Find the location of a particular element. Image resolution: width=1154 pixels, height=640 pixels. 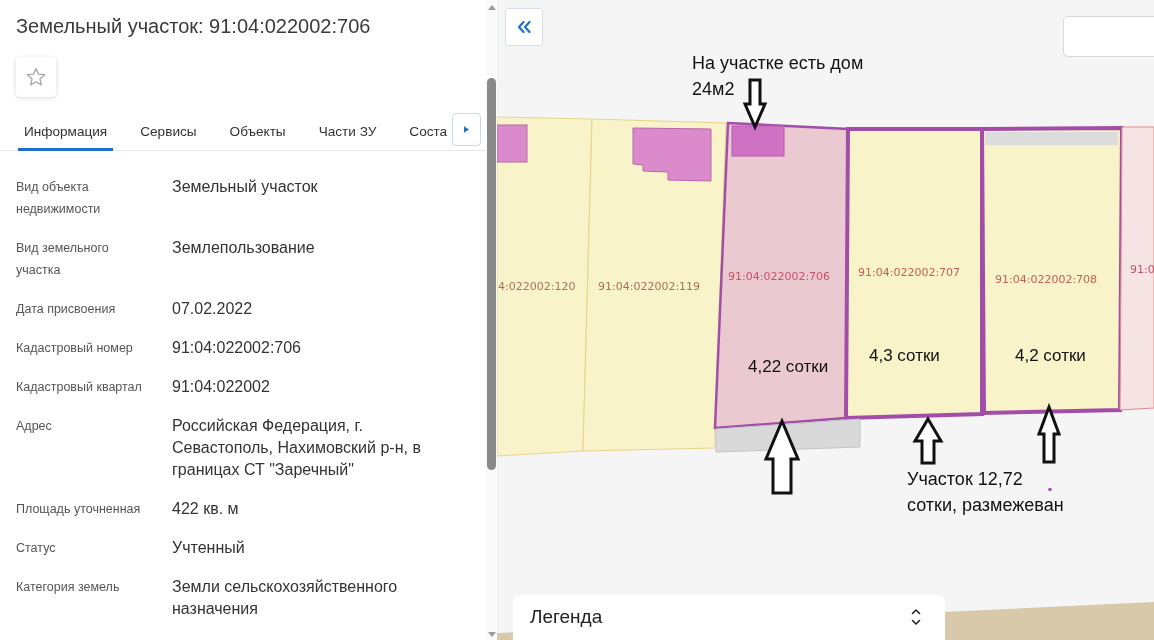

tab: Информация is located at coordinates (66, 132).